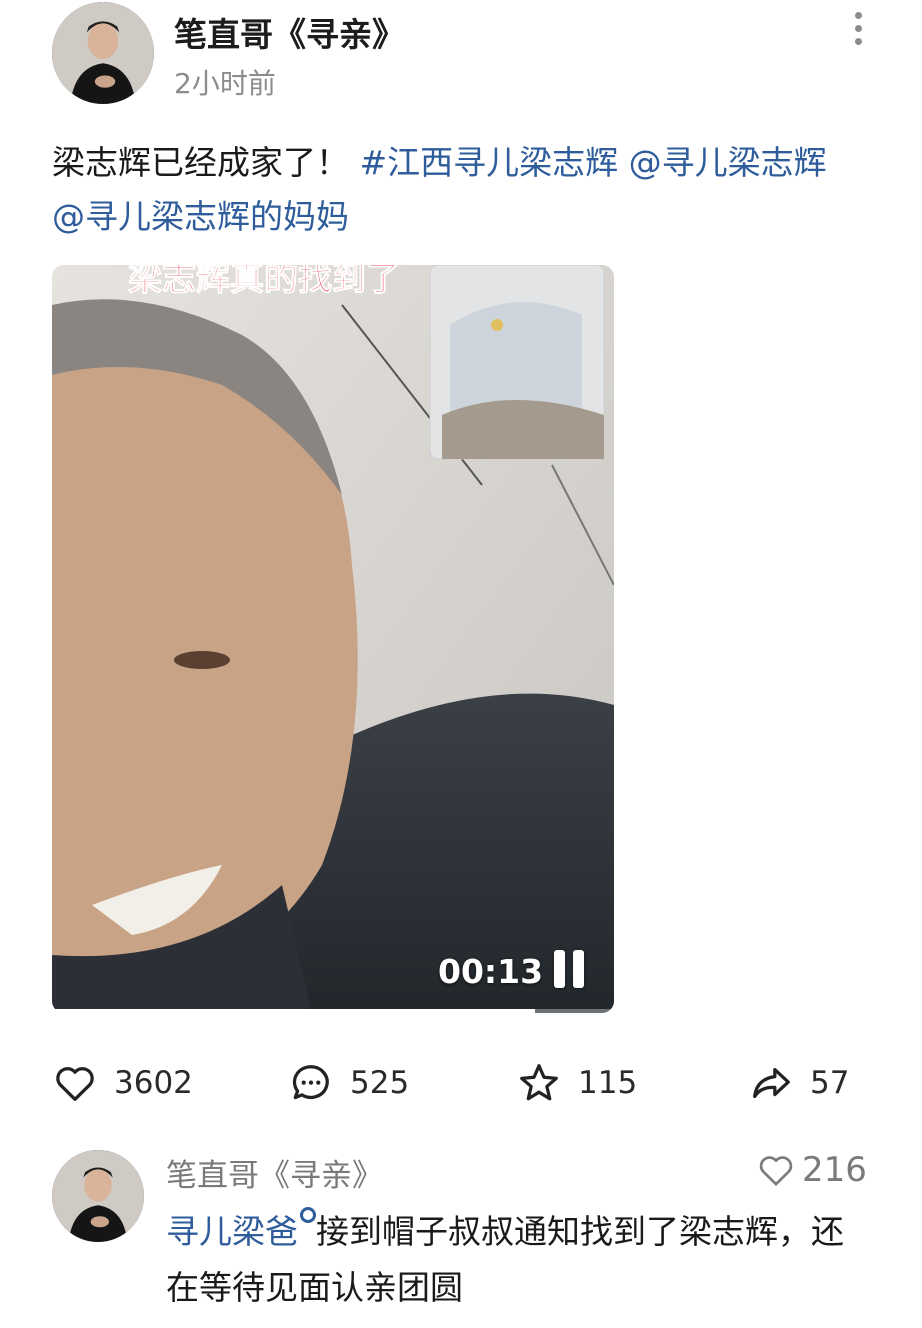 This screenshot has height=1328, width=922. What do you see at coordinates (380, 1083) in the screenshot?
I see `comment-count: 525` at bounding box center [380, 1083].